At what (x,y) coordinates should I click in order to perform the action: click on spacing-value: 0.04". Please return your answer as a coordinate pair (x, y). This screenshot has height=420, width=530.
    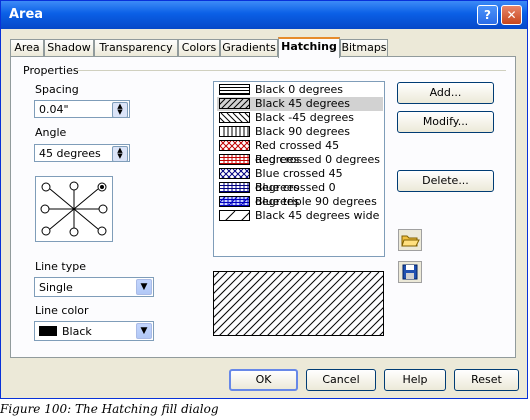
    Looking at the image, I should click on (54, 109).